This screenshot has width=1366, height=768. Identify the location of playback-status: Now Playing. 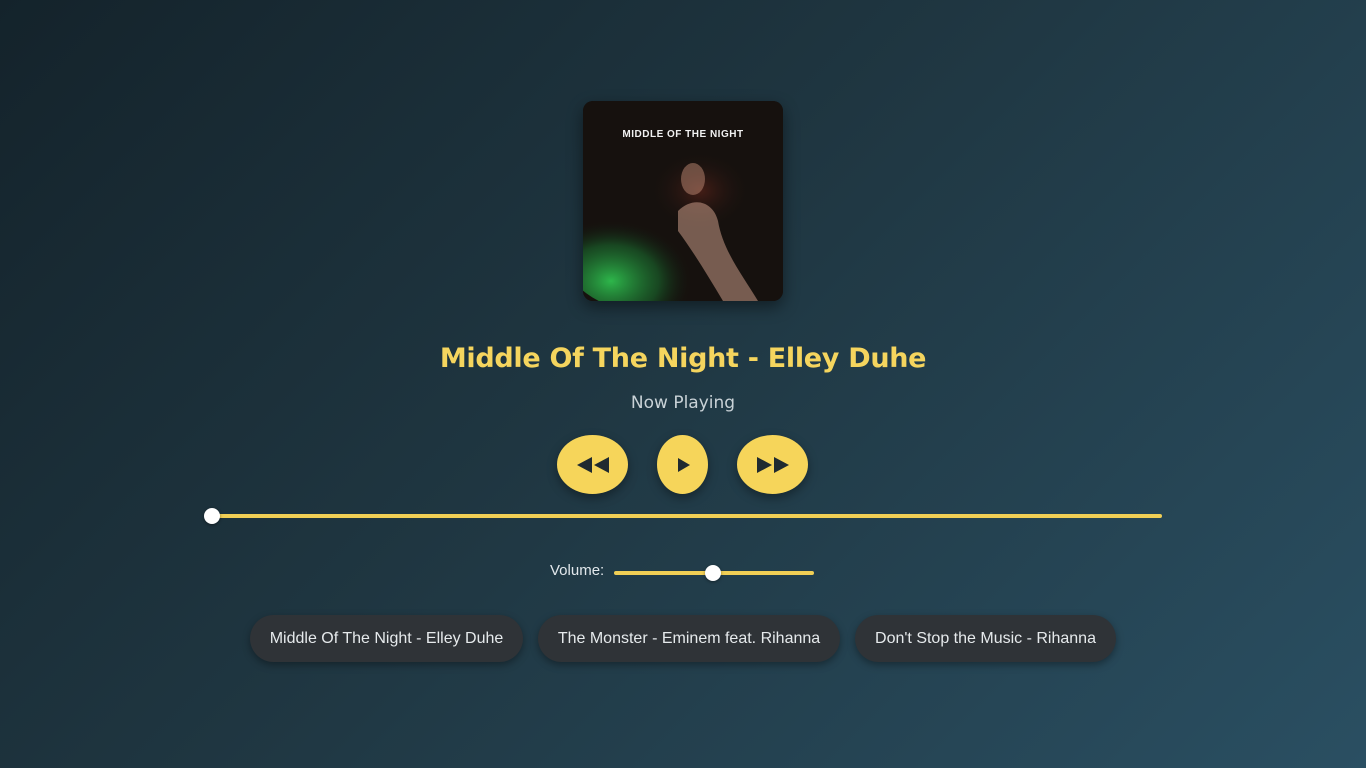
(683, 403).